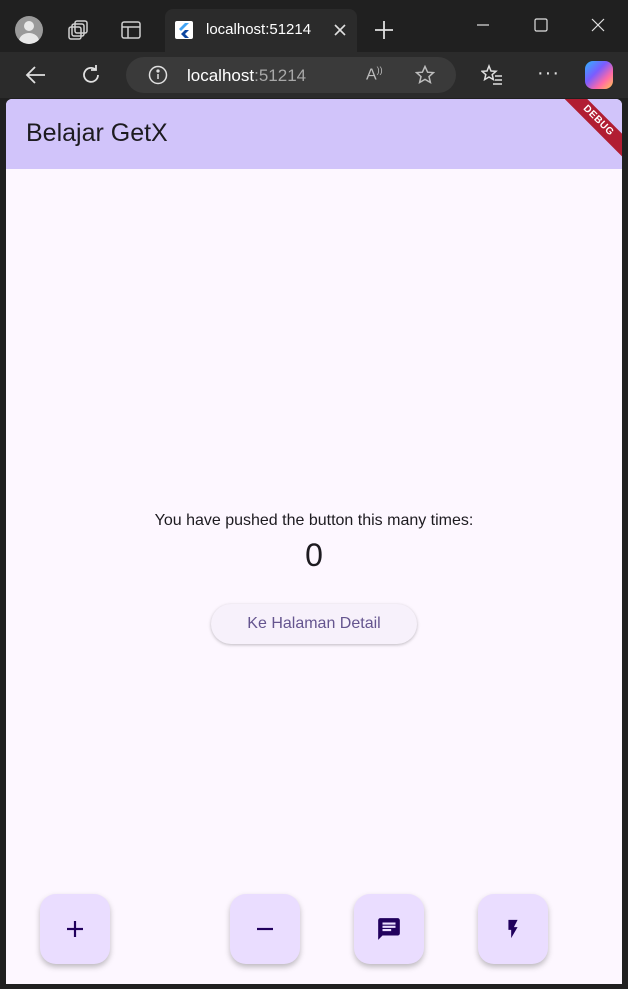  I want to click on app-title: Belajar GetX, so click(97, 133).